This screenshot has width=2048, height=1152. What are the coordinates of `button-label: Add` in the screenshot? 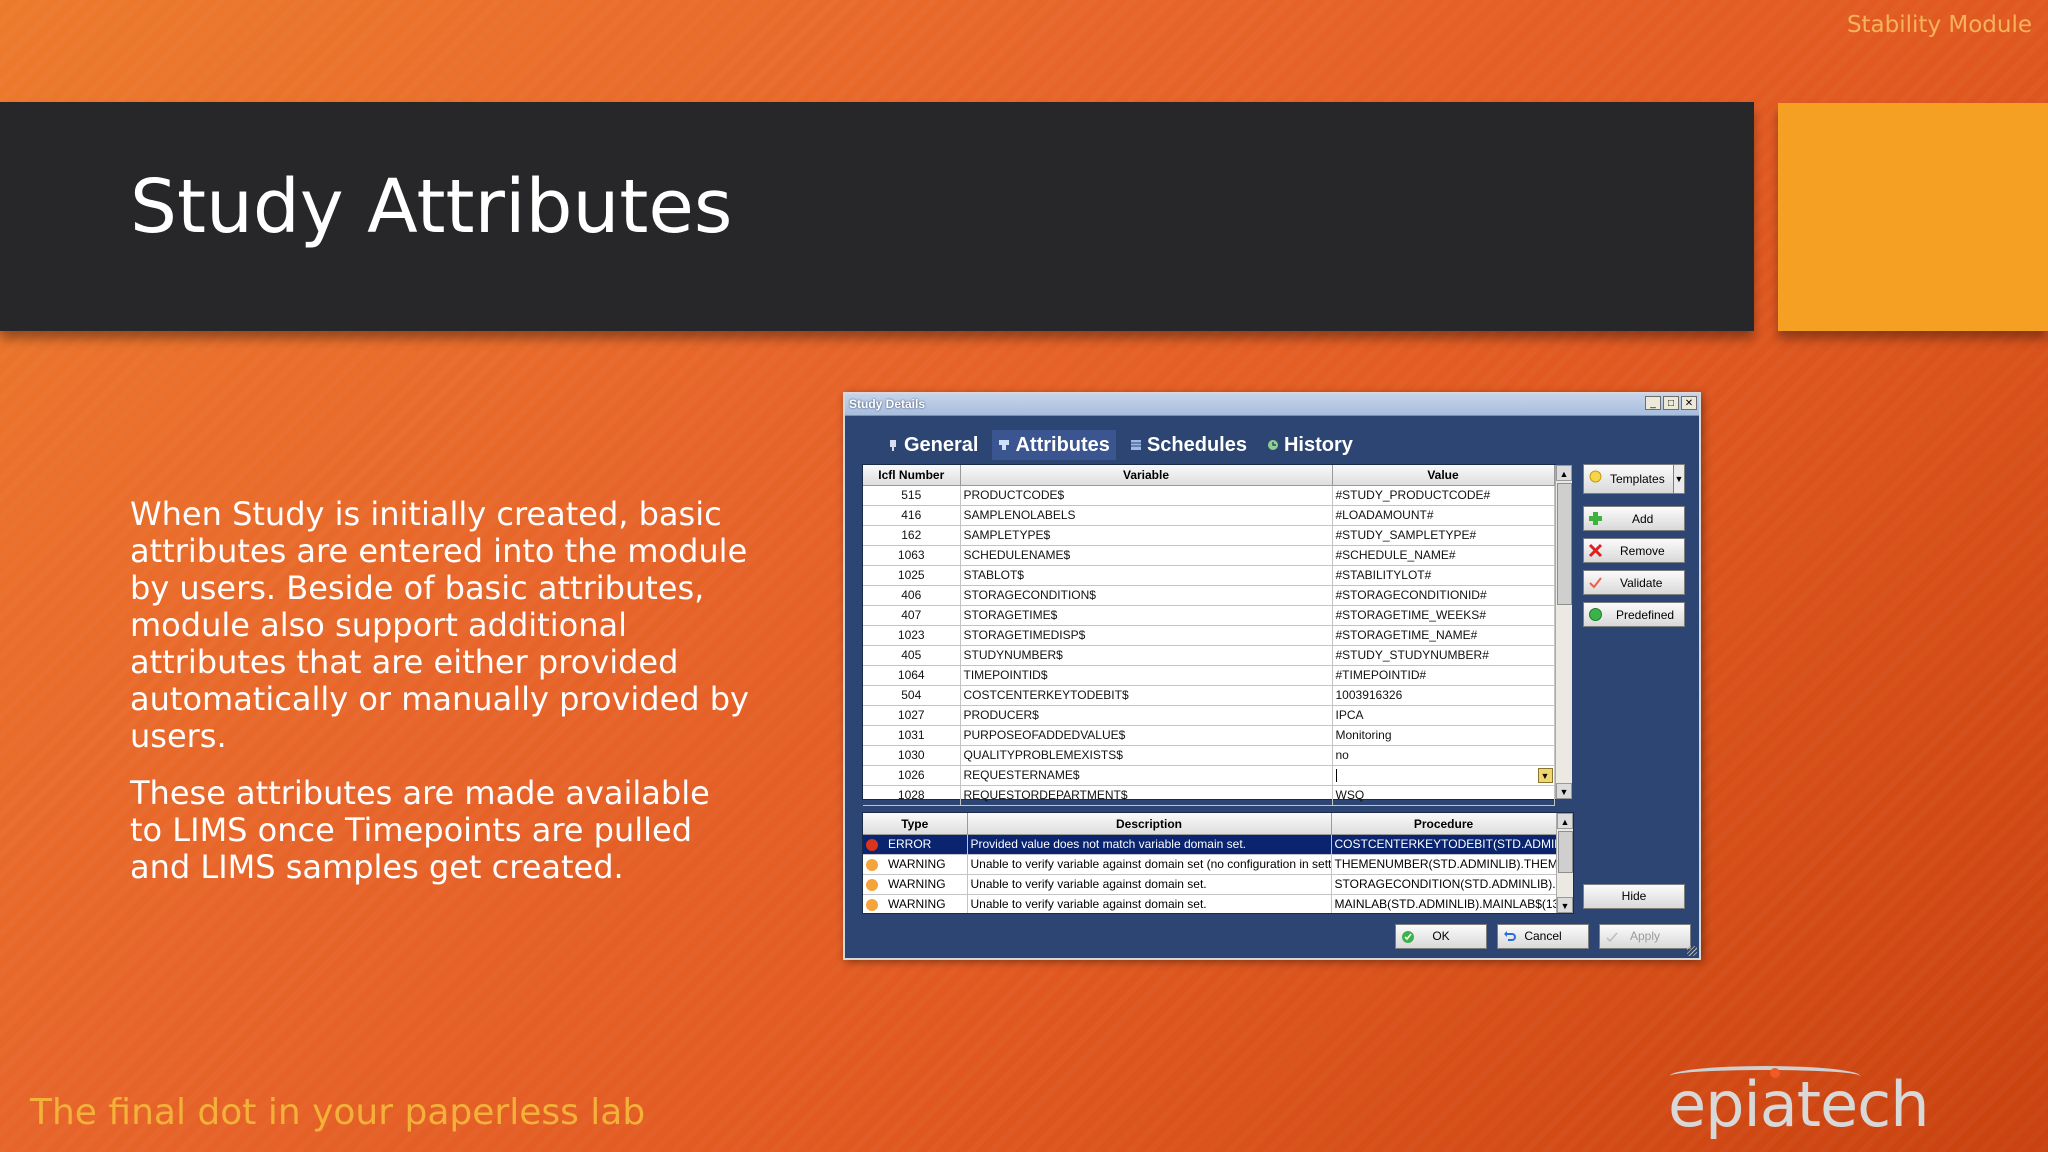 It's located at (1643, 518).